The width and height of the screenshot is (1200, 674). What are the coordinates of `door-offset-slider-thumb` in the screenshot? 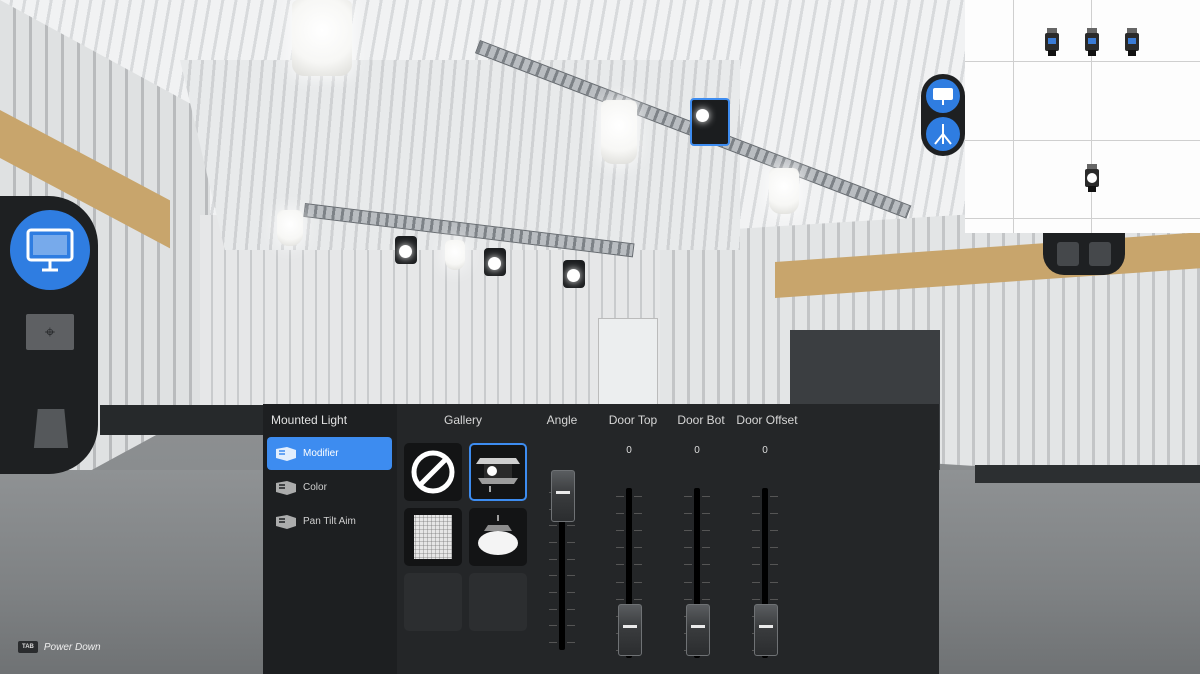 It's located at (766, 630).